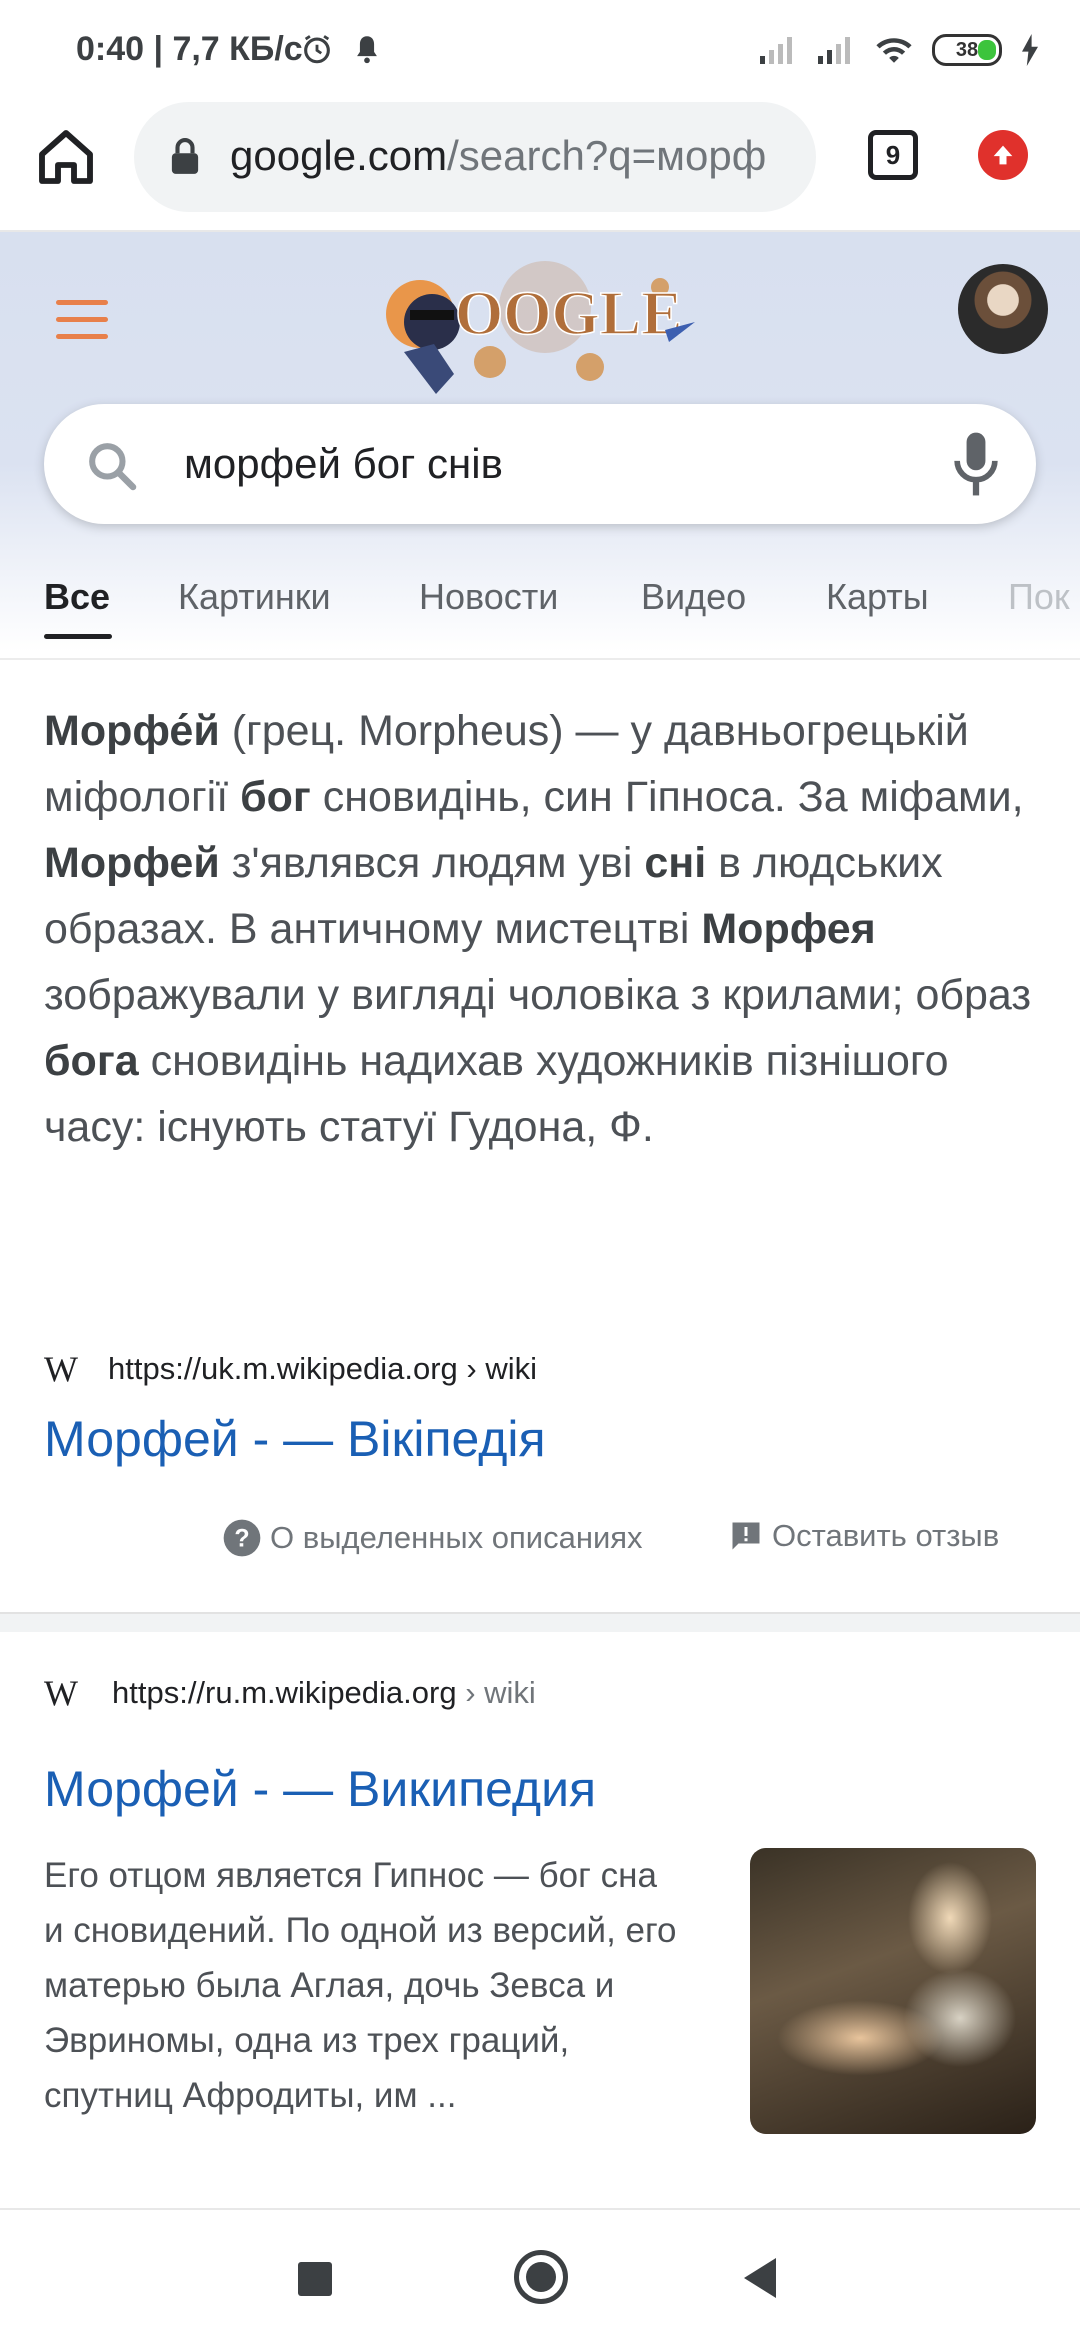 Image resolution: width=1080 pixels, height=2340 pixels. I want to click on status-icons: 38, so click(899, 50).